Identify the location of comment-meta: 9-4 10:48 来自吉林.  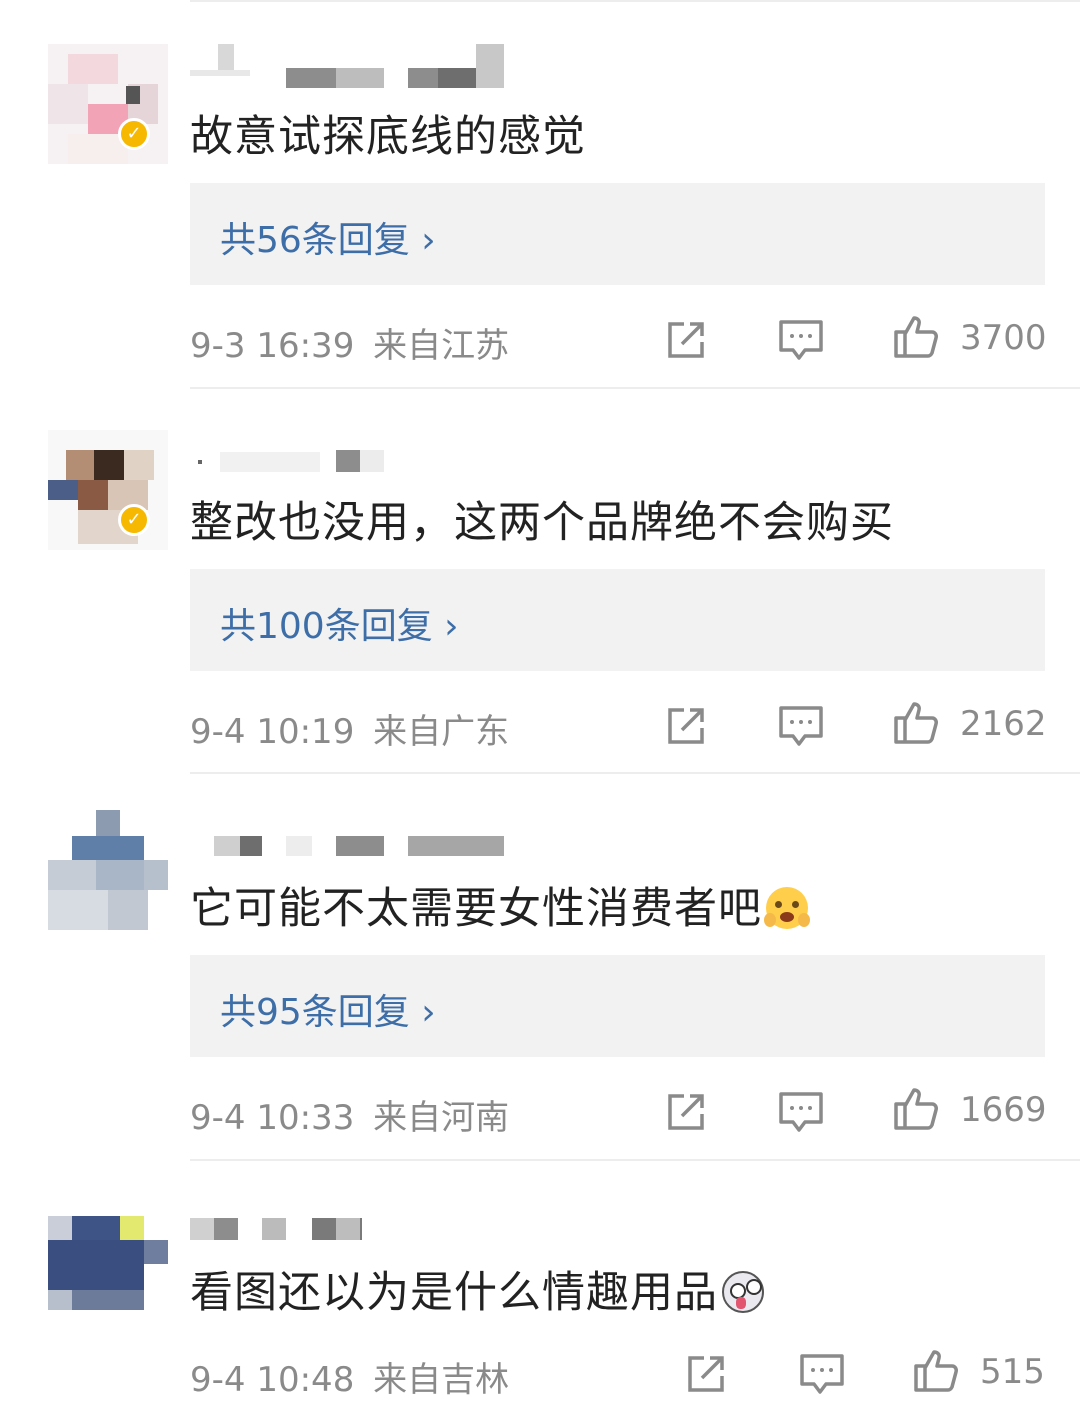
(349, 1376).